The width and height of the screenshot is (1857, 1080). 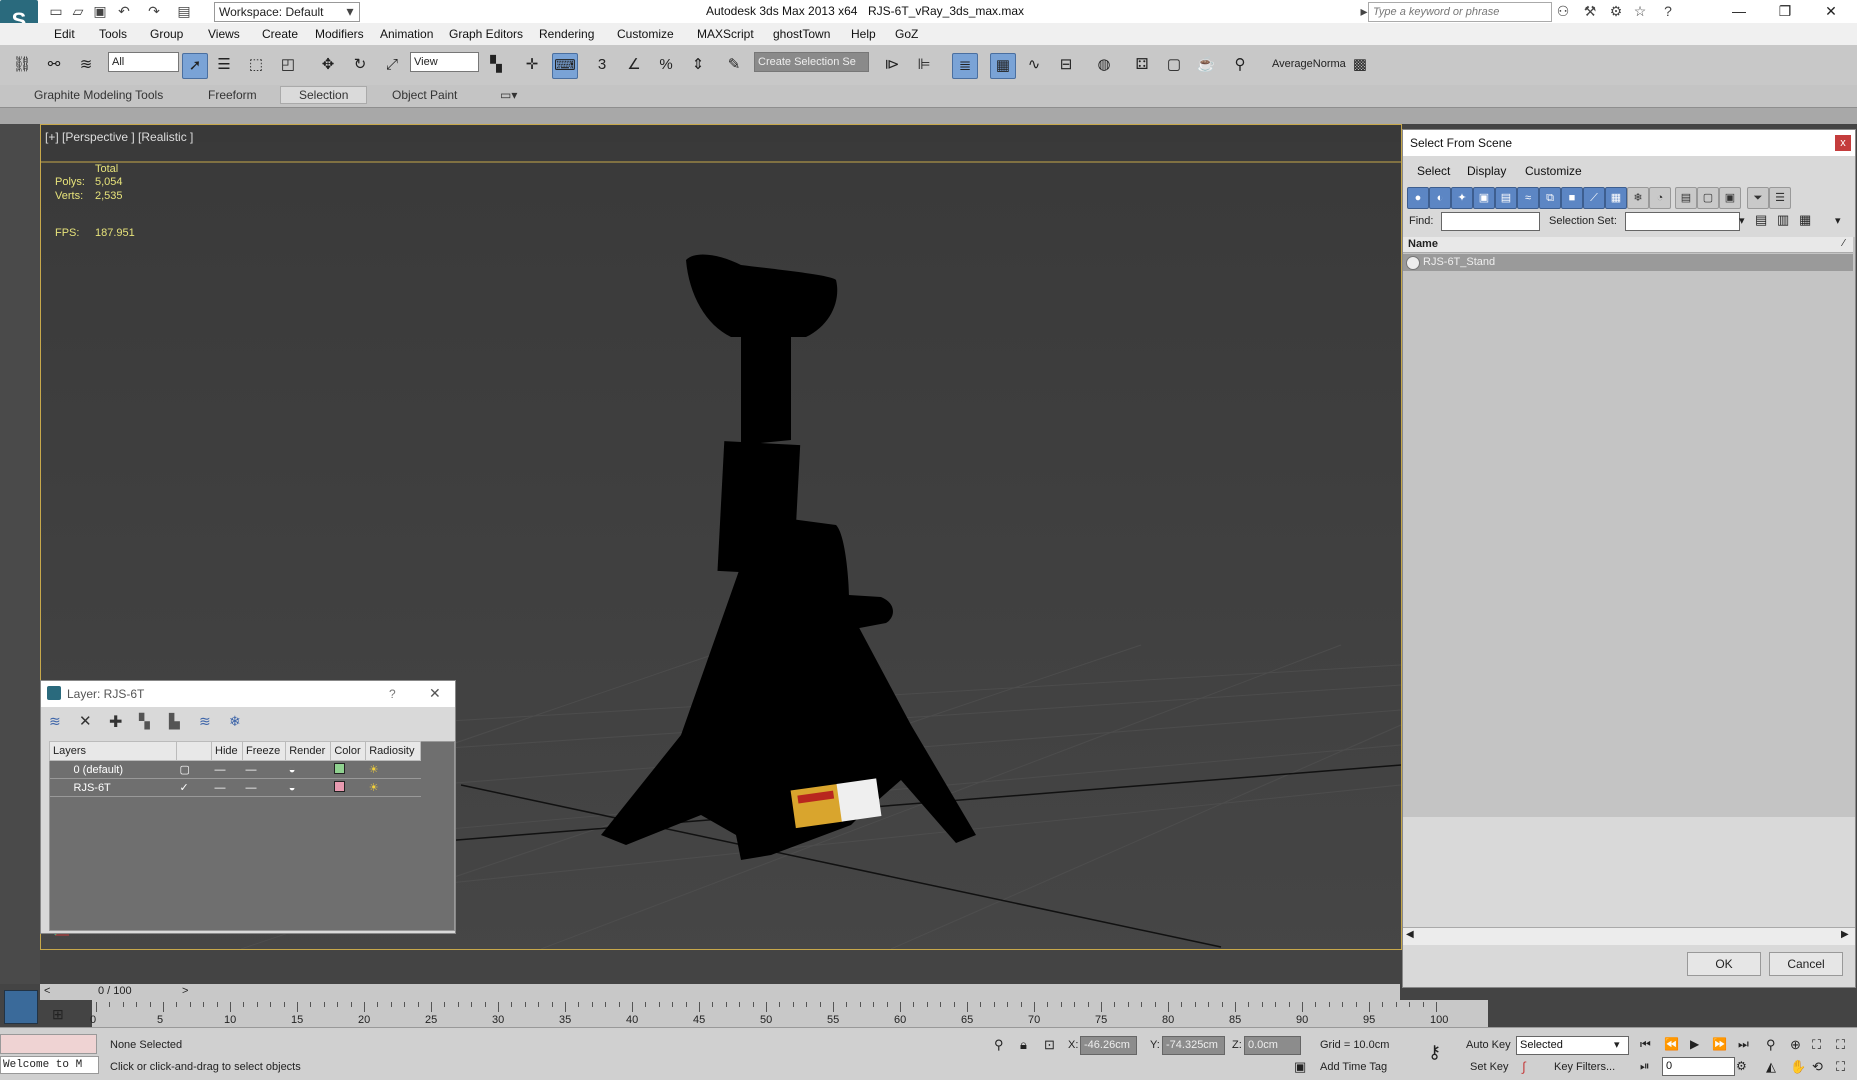 What do you see at coordinates (54, 65) in the screenshot?
I see `unlink-icon: ⚯` at bounding box center [54, 65].